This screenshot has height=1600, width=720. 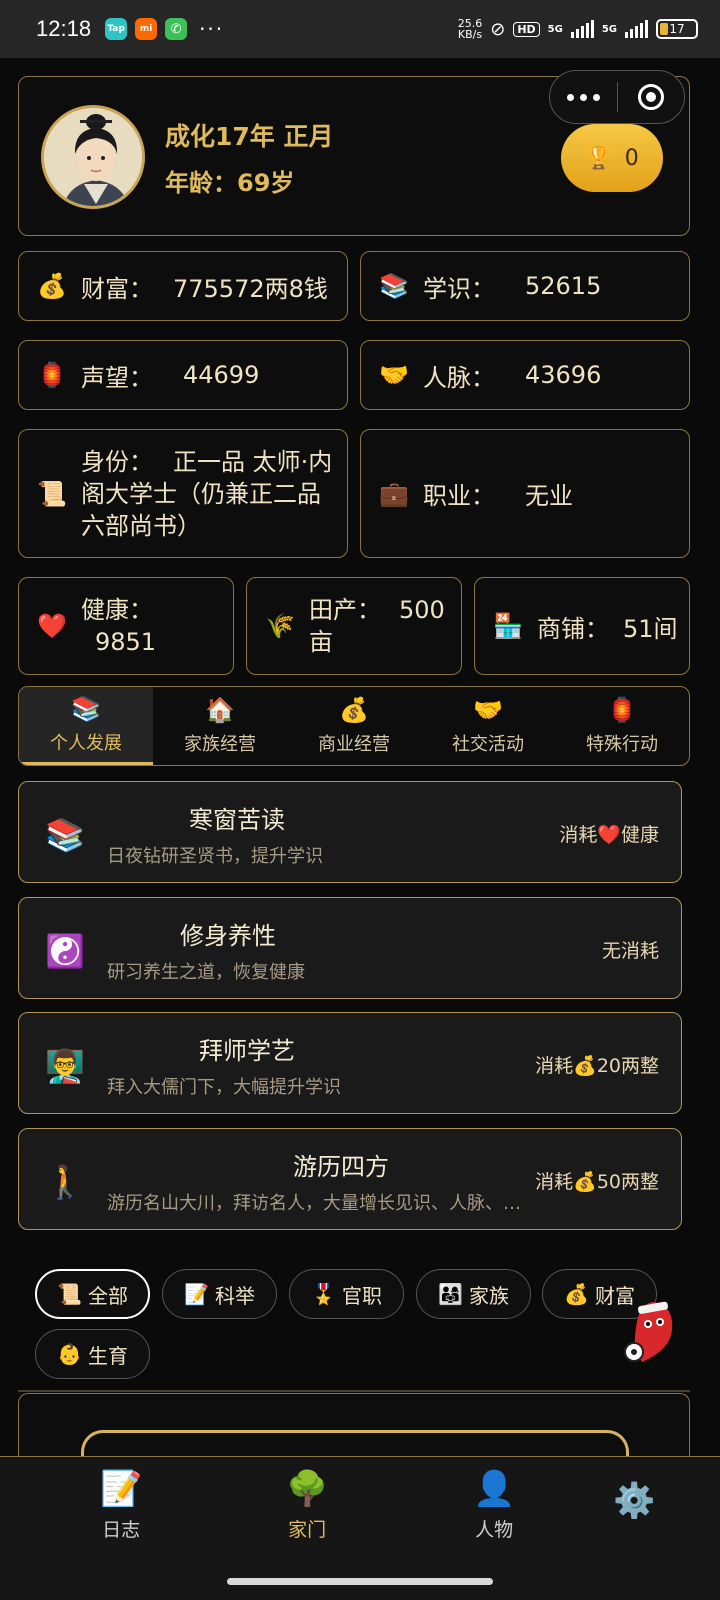 I want to click on action-cost: 消耗💰50两整, so click(x=597, y=1182).